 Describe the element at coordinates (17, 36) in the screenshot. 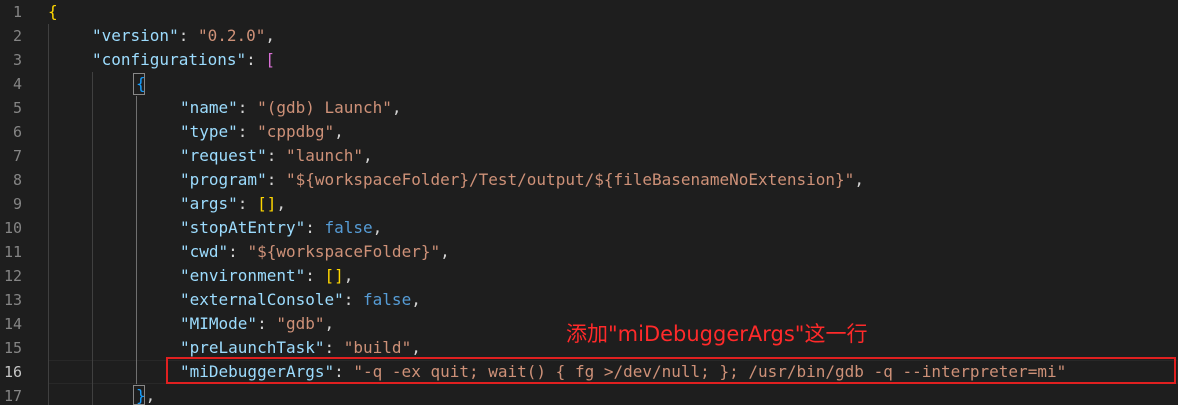

I see `line-number: 2` at that location.